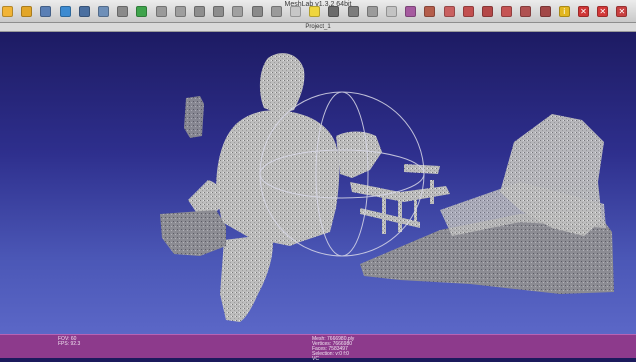  What do you see at coordinates (449, 11) in the screenshot?
I see `measuring-tool-icon` at bounding box center [449, 11].